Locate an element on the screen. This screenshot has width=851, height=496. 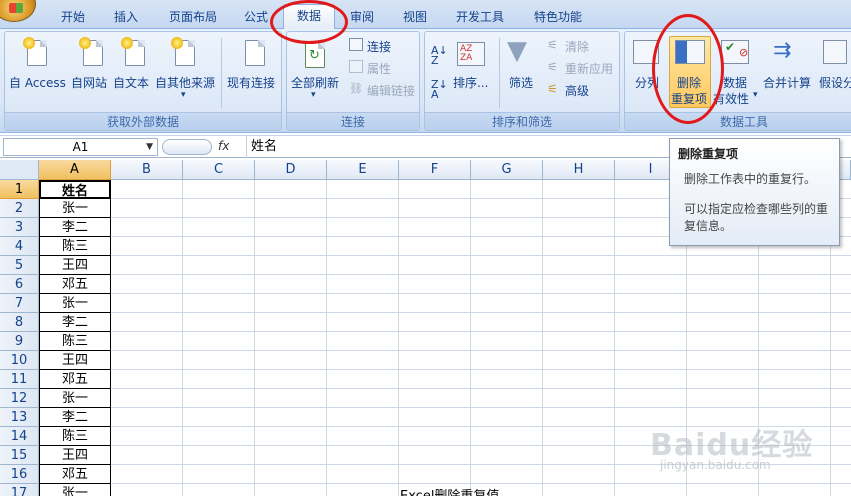
from-other-sources-button: 自其他来源 is located at coordinates (185, 82).